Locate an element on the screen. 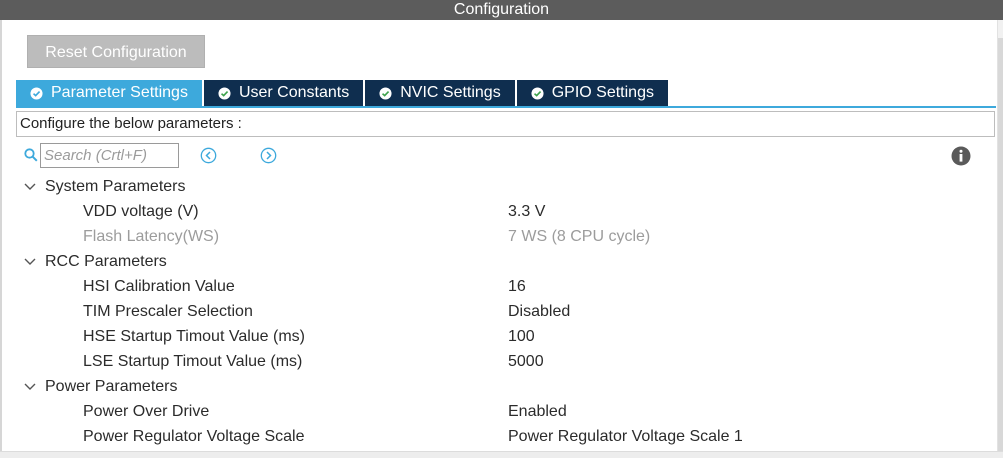 The height and width of the screenshot is (458, 1003). group-power-parameters: Power Parameters is located at coordinates (497, 386).